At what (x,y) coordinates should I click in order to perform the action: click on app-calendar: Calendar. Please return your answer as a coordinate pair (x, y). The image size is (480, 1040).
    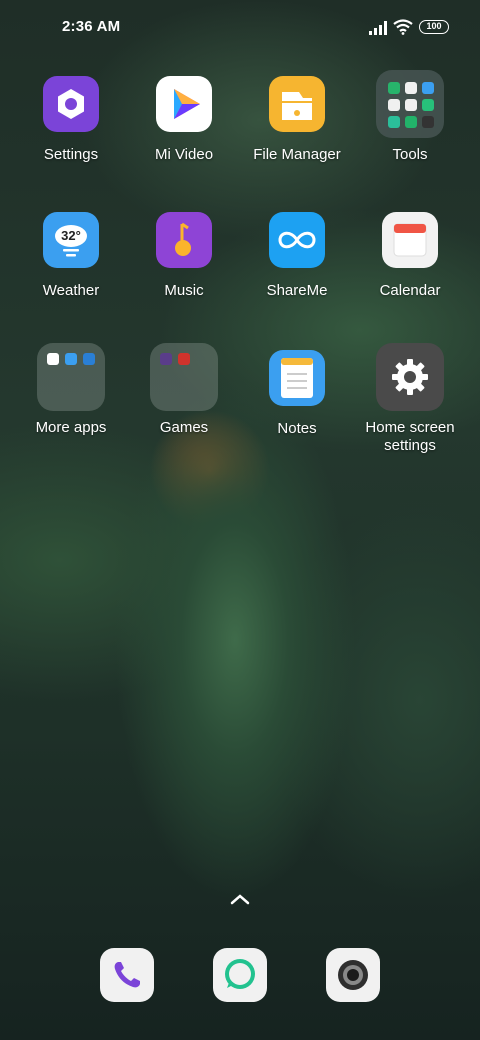
    Looking at the image, I should click on (410, 256).